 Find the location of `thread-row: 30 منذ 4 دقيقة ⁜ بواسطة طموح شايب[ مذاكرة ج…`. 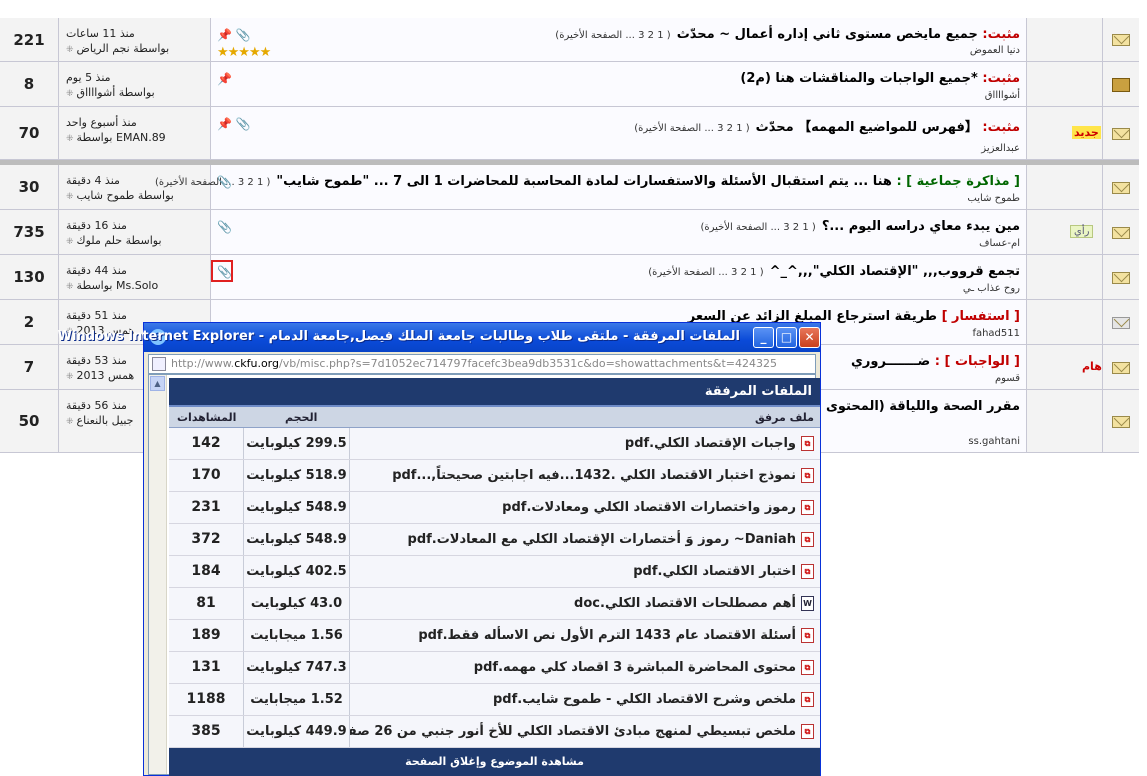

thread-row: 30 منذ 4 دقيقة ⁜ بواسطة طموح شايب[ مذاكرة ج… is located at coordinates (569, 187).